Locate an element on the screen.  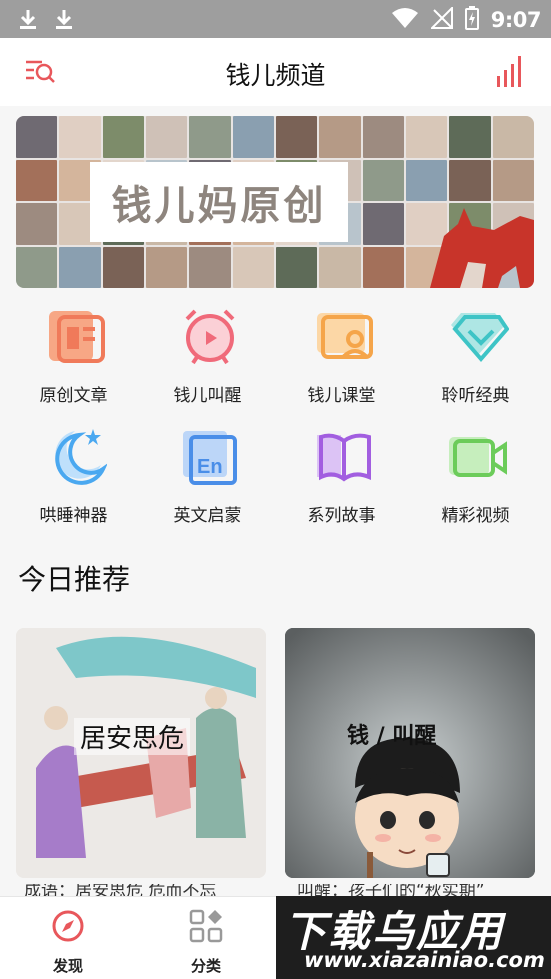
video-camera-icon is located at coordinates (478, 457).